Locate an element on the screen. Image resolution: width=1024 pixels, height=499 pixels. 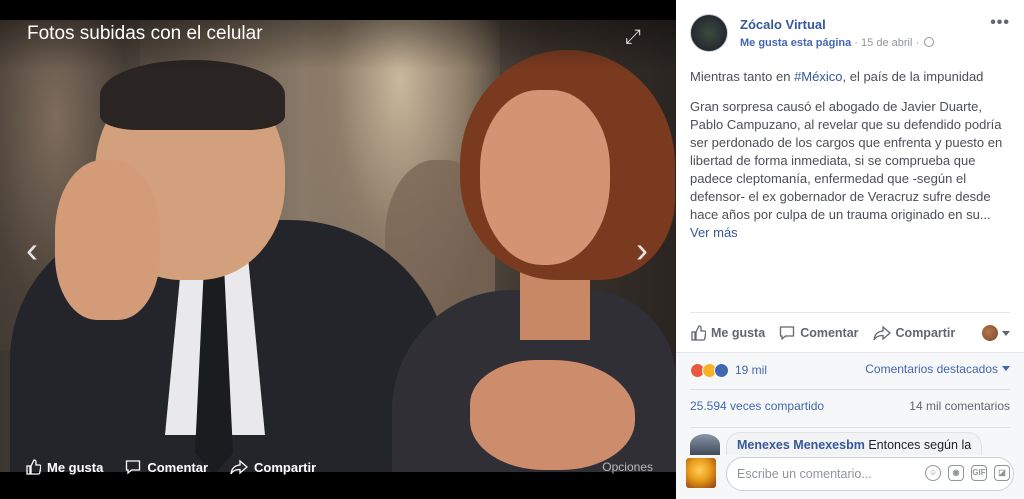
react-as-selector is located at coordinates (996, 333).